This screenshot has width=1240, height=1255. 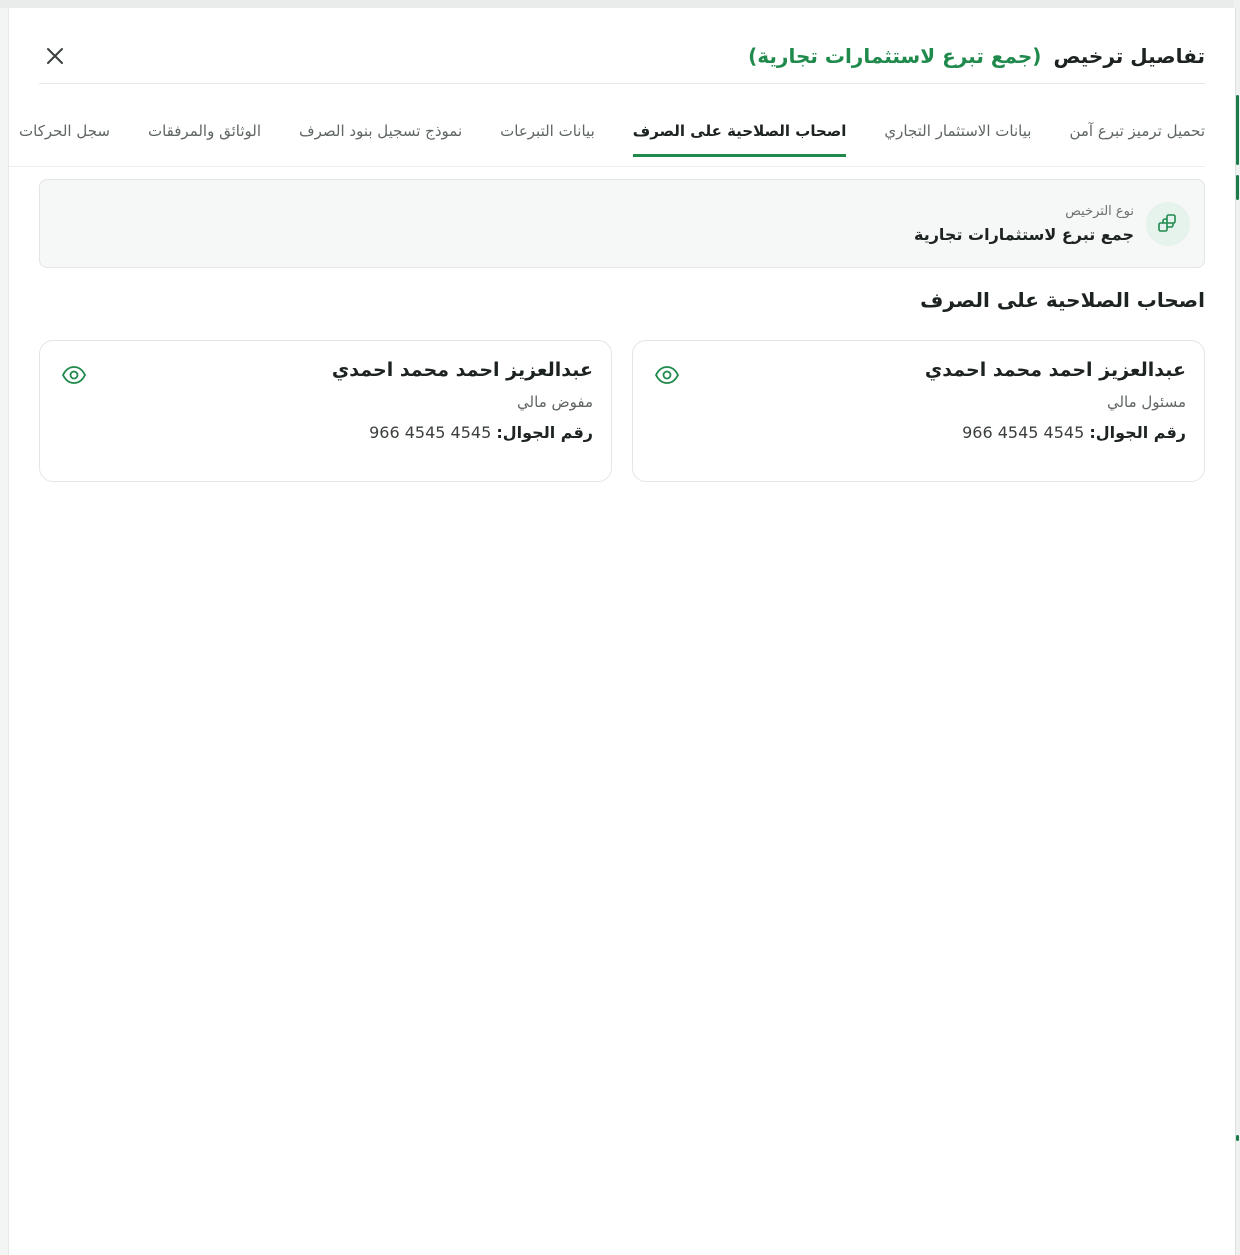 I want to click on tabs-divider, so click(x=607, y=166).